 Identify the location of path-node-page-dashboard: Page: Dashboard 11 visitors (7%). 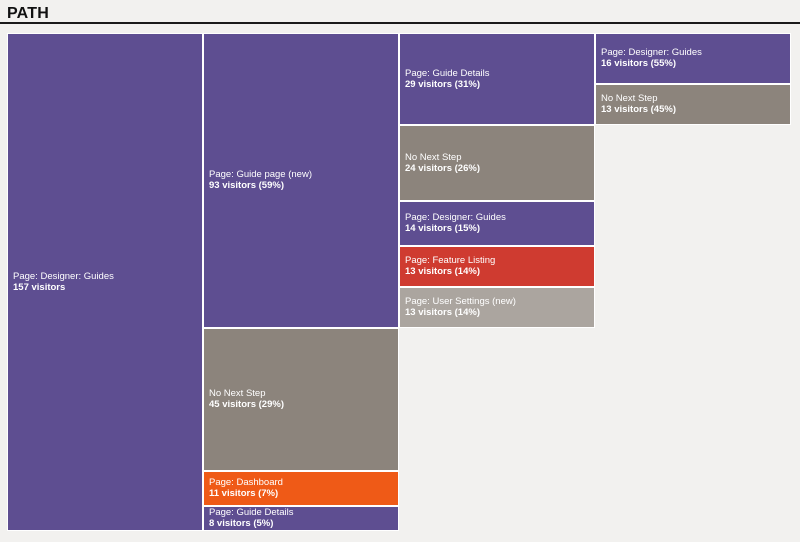
(301, 488).